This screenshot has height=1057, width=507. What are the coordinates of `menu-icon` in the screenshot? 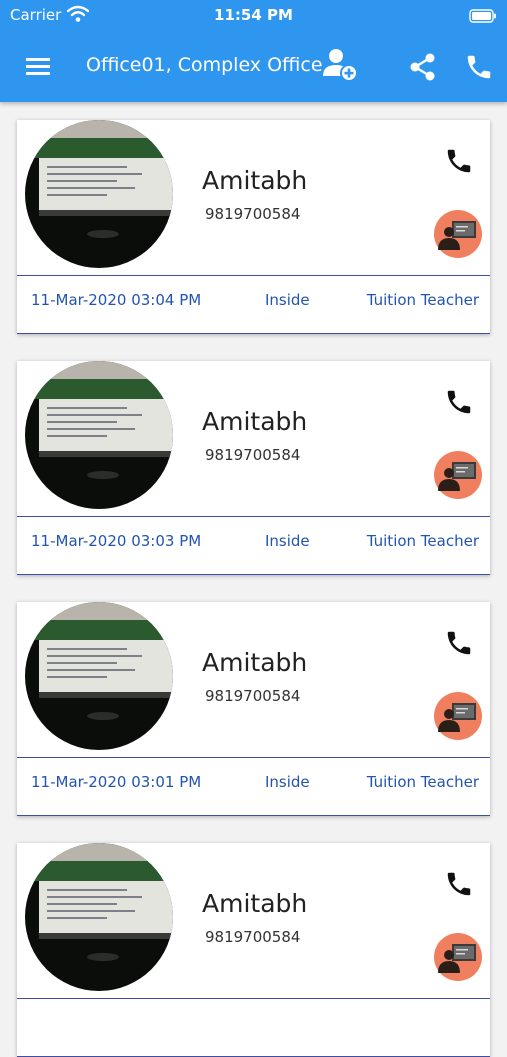 It's located at (39, 66).